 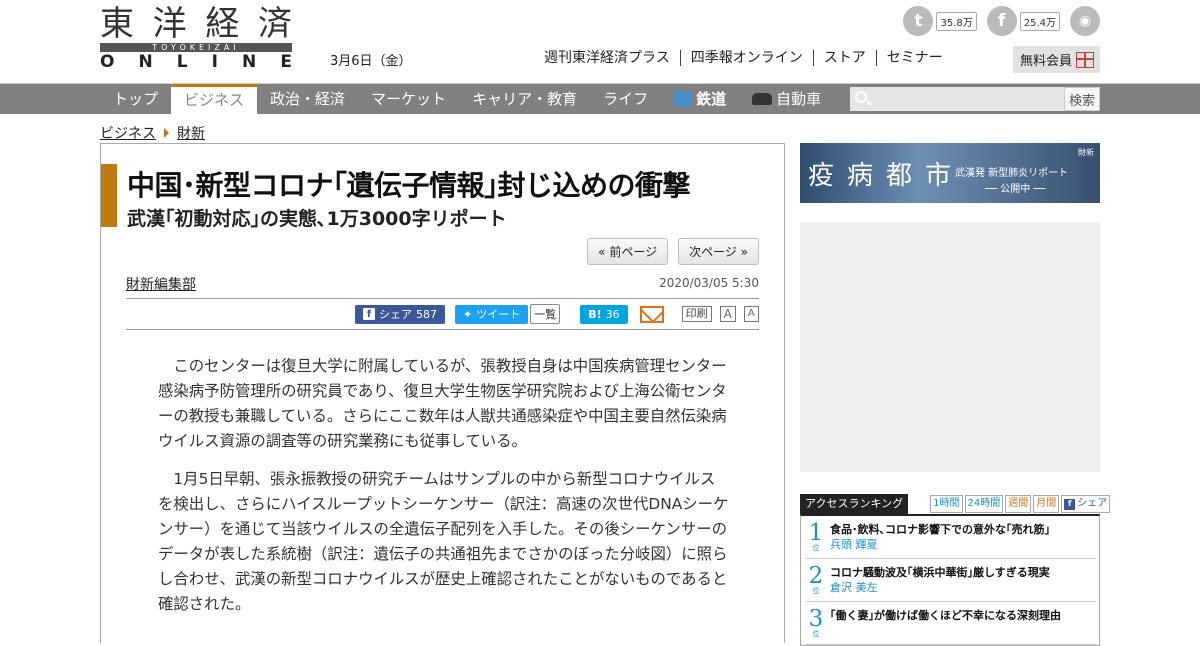 What do you see at coordinates (786, 99) in the screenshot?
I see `nav-automobile: 自動車` at bounding box center [786, 99].